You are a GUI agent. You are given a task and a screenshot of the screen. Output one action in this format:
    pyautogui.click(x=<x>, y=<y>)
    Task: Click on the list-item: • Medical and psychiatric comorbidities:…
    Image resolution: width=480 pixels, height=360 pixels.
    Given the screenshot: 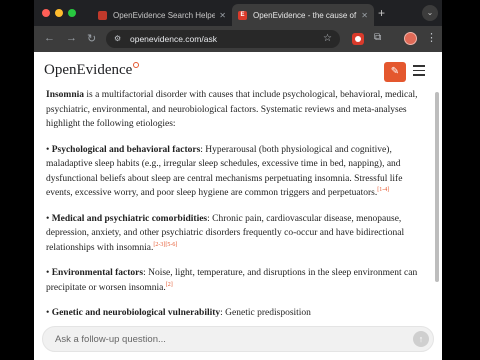 What is the action you would take?
    pyautogui.click(x=225, y=233)
    